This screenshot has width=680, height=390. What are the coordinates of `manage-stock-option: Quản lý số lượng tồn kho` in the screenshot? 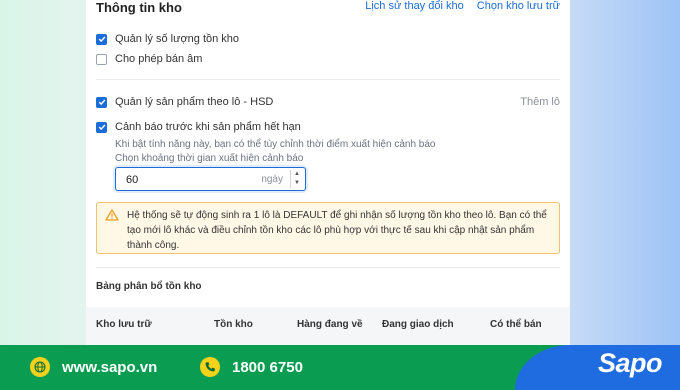 It's located at (167, 39).